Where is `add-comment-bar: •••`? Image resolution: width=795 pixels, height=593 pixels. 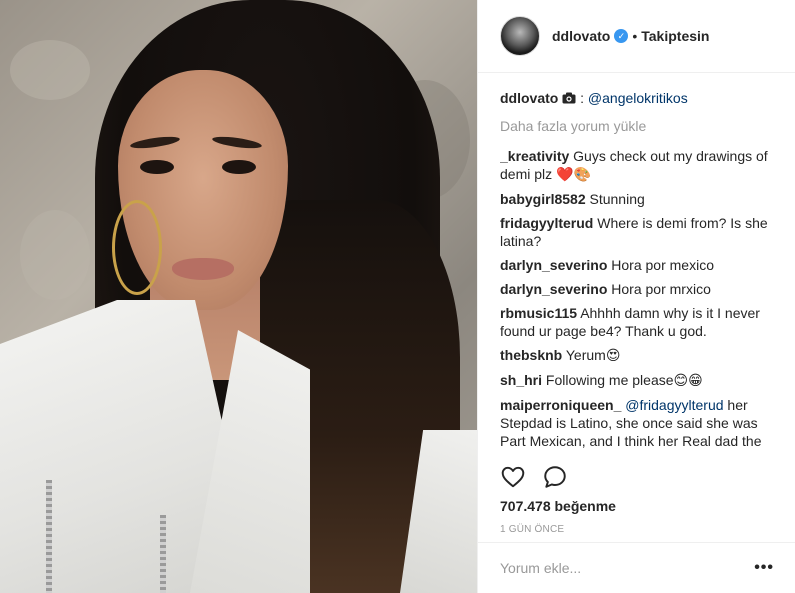
add-comment-bar: ••• is located at coordinates (636, 567).